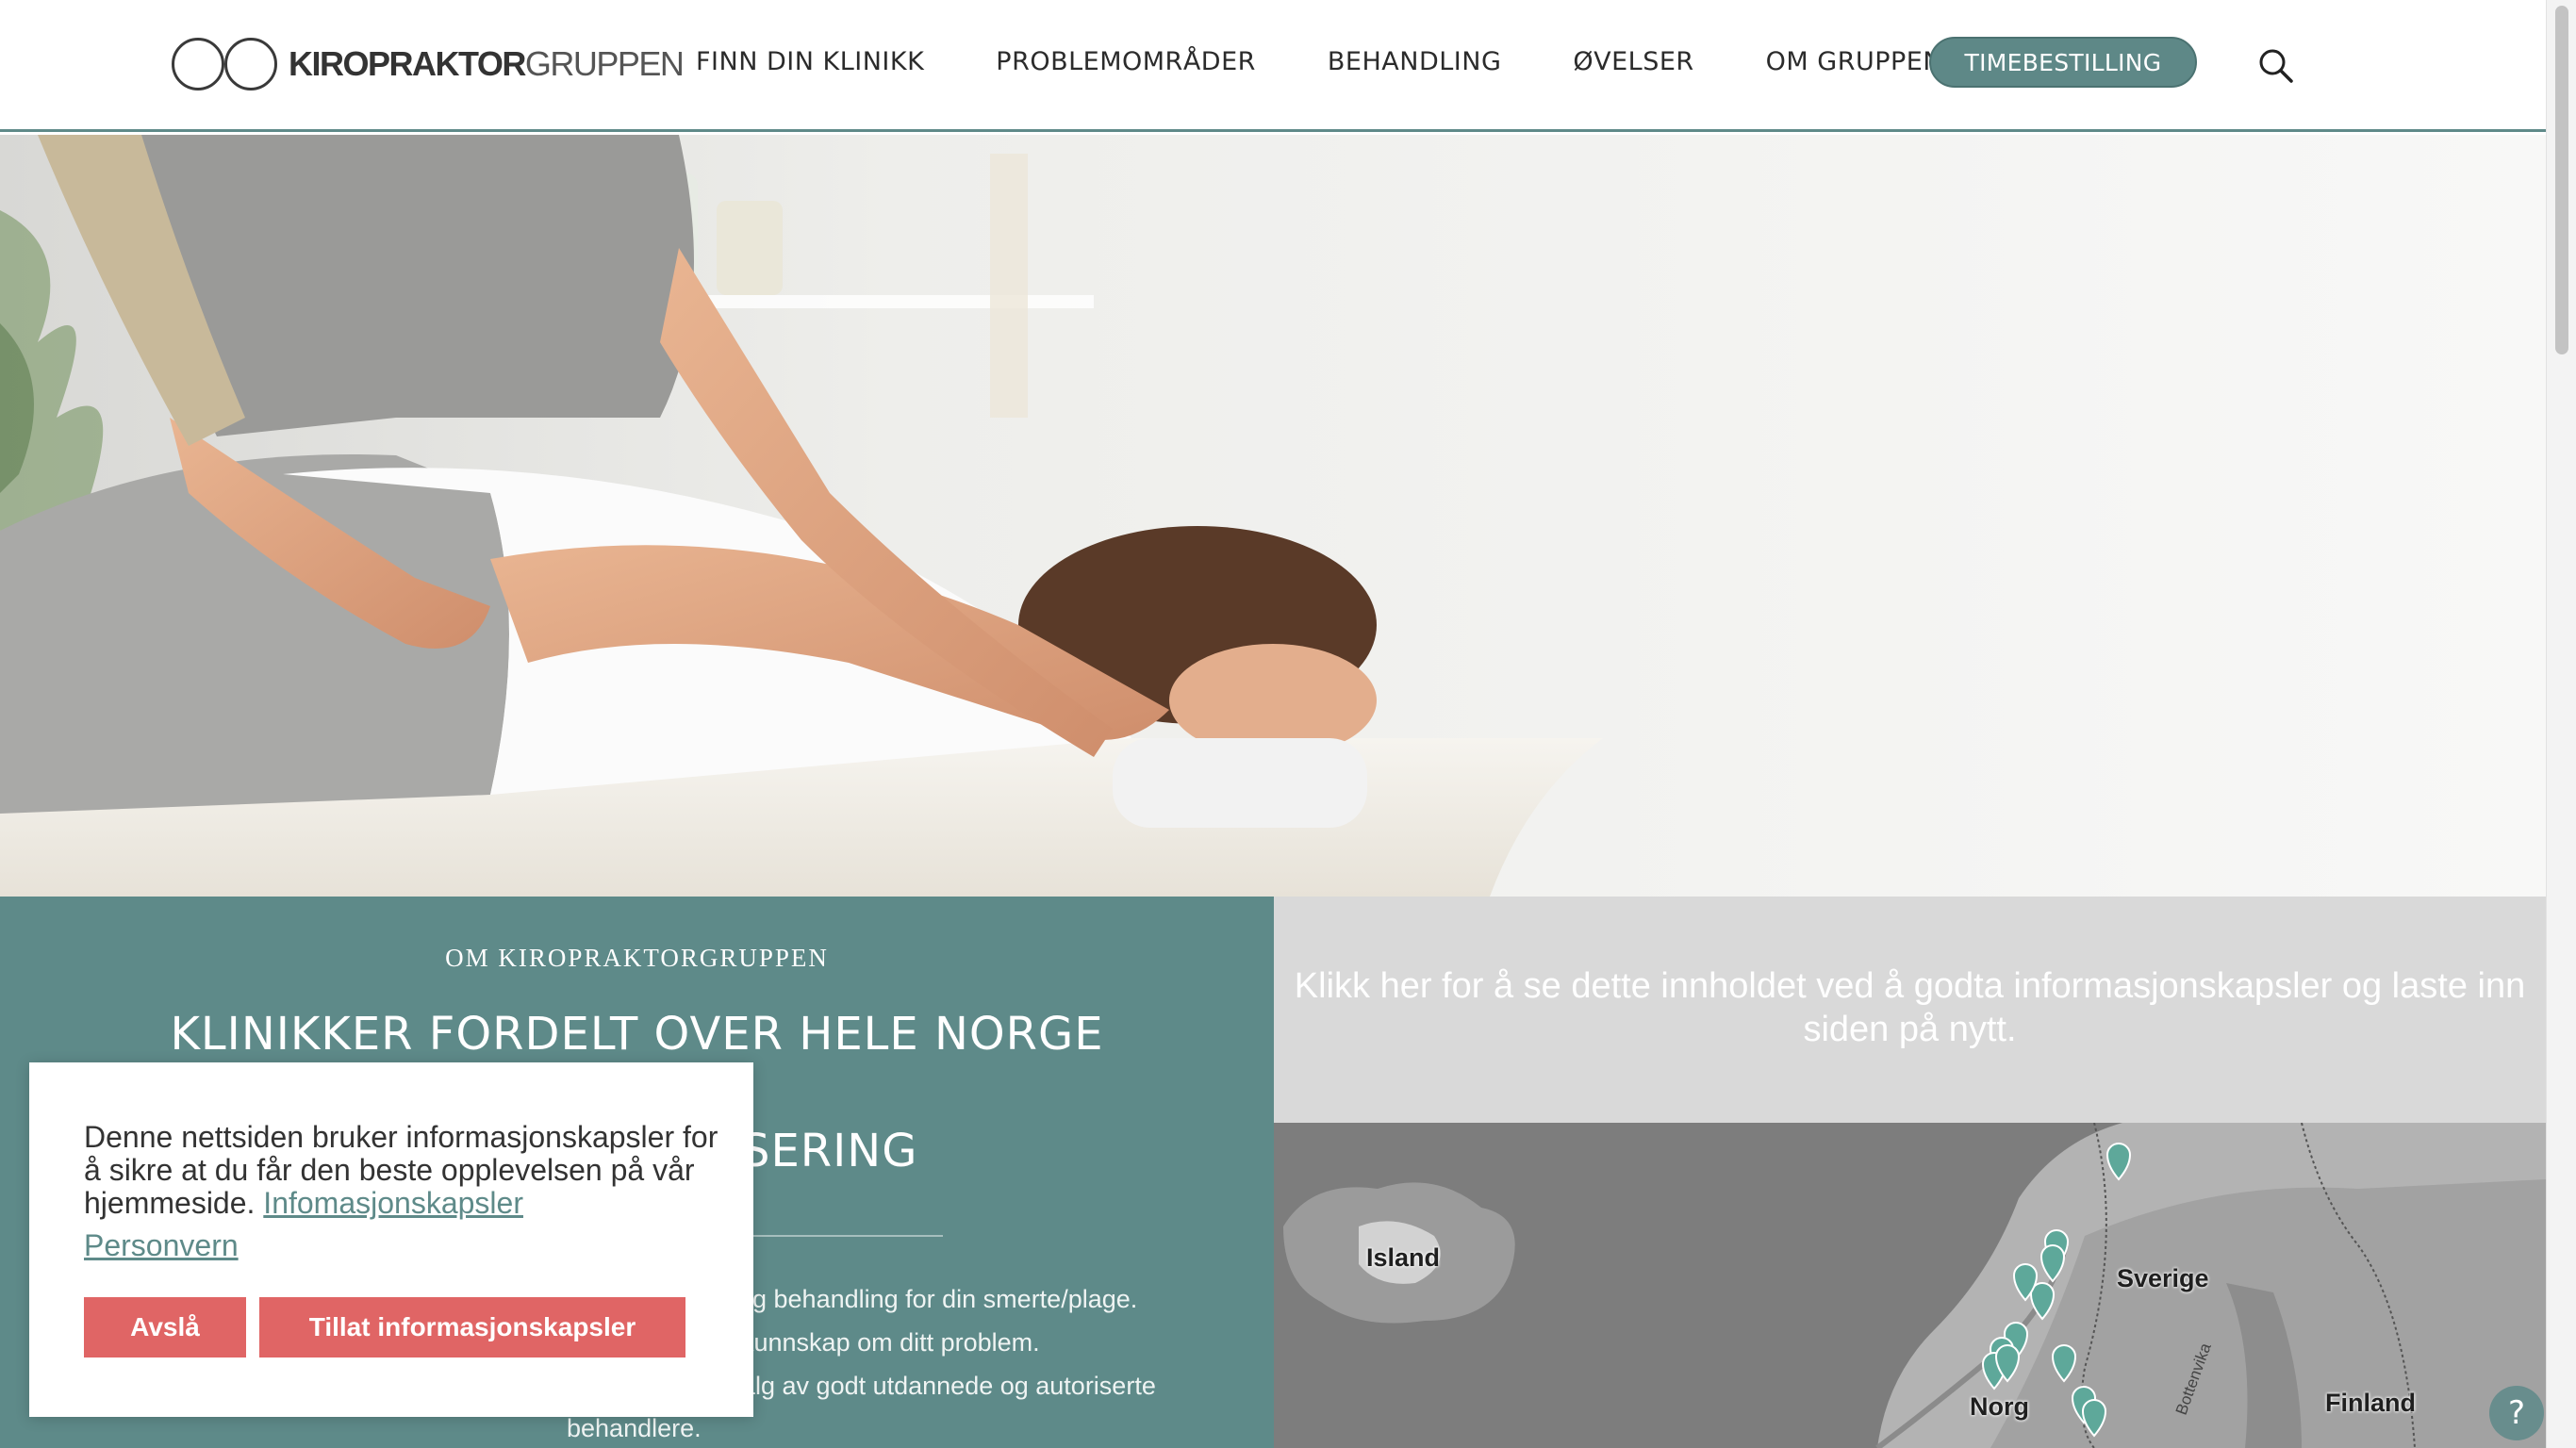 The width and height of the screenshot is (2576, 1448). I want to click on nav-item-om-gruppen: OM GRUPPEN, so click(1854, 61).